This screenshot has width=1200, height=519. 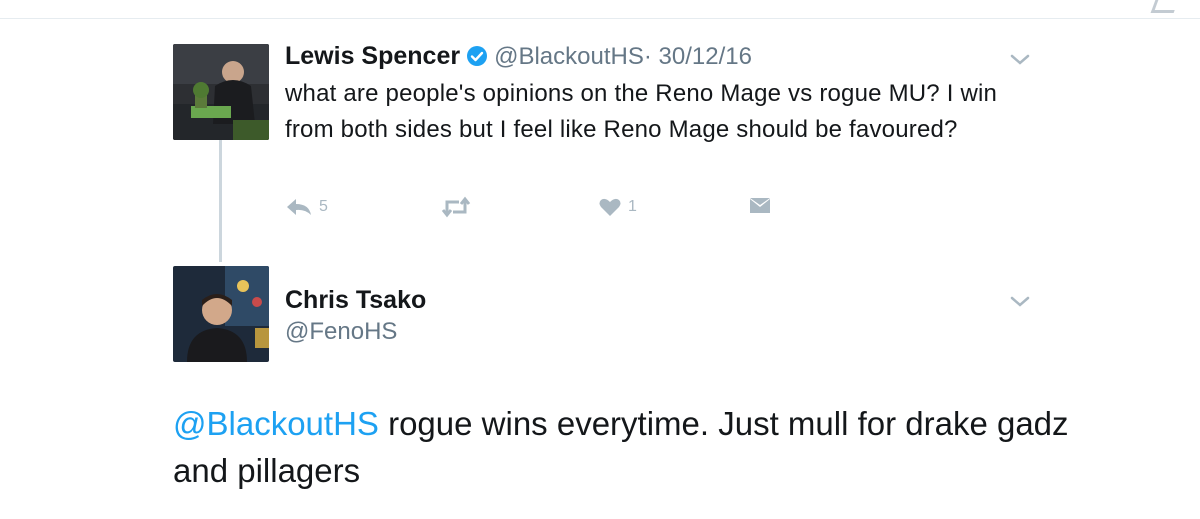 I want to click on thread-connector, so click(x=220, y=201).